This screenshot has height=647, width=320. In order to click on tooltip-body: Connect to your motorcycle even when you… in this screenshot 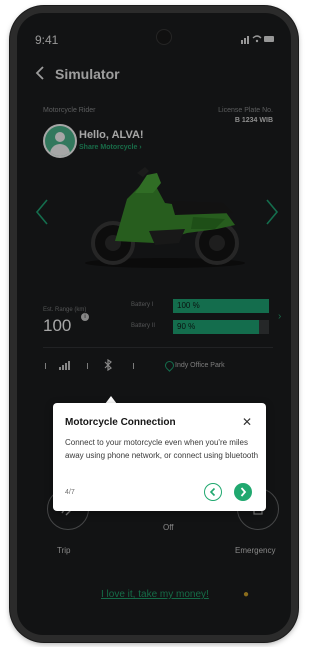, I will do `click(162, 449)`.